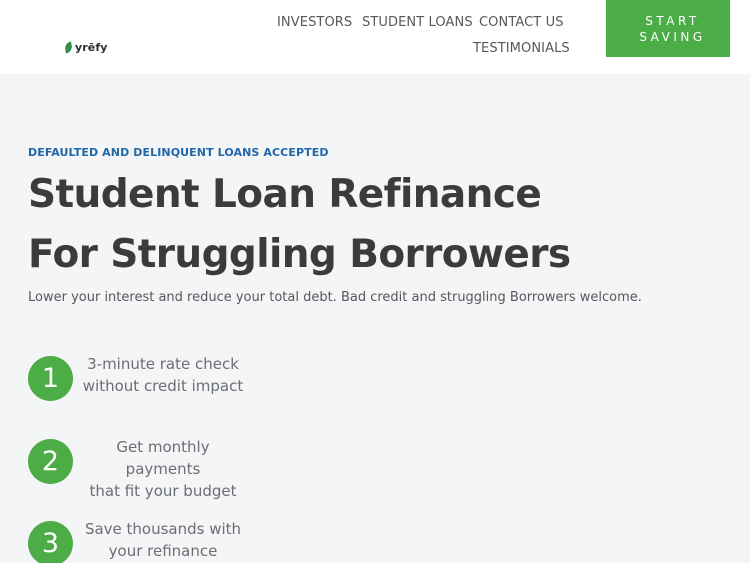  I want to click on start-saving-line1: START, so click(672, 20).